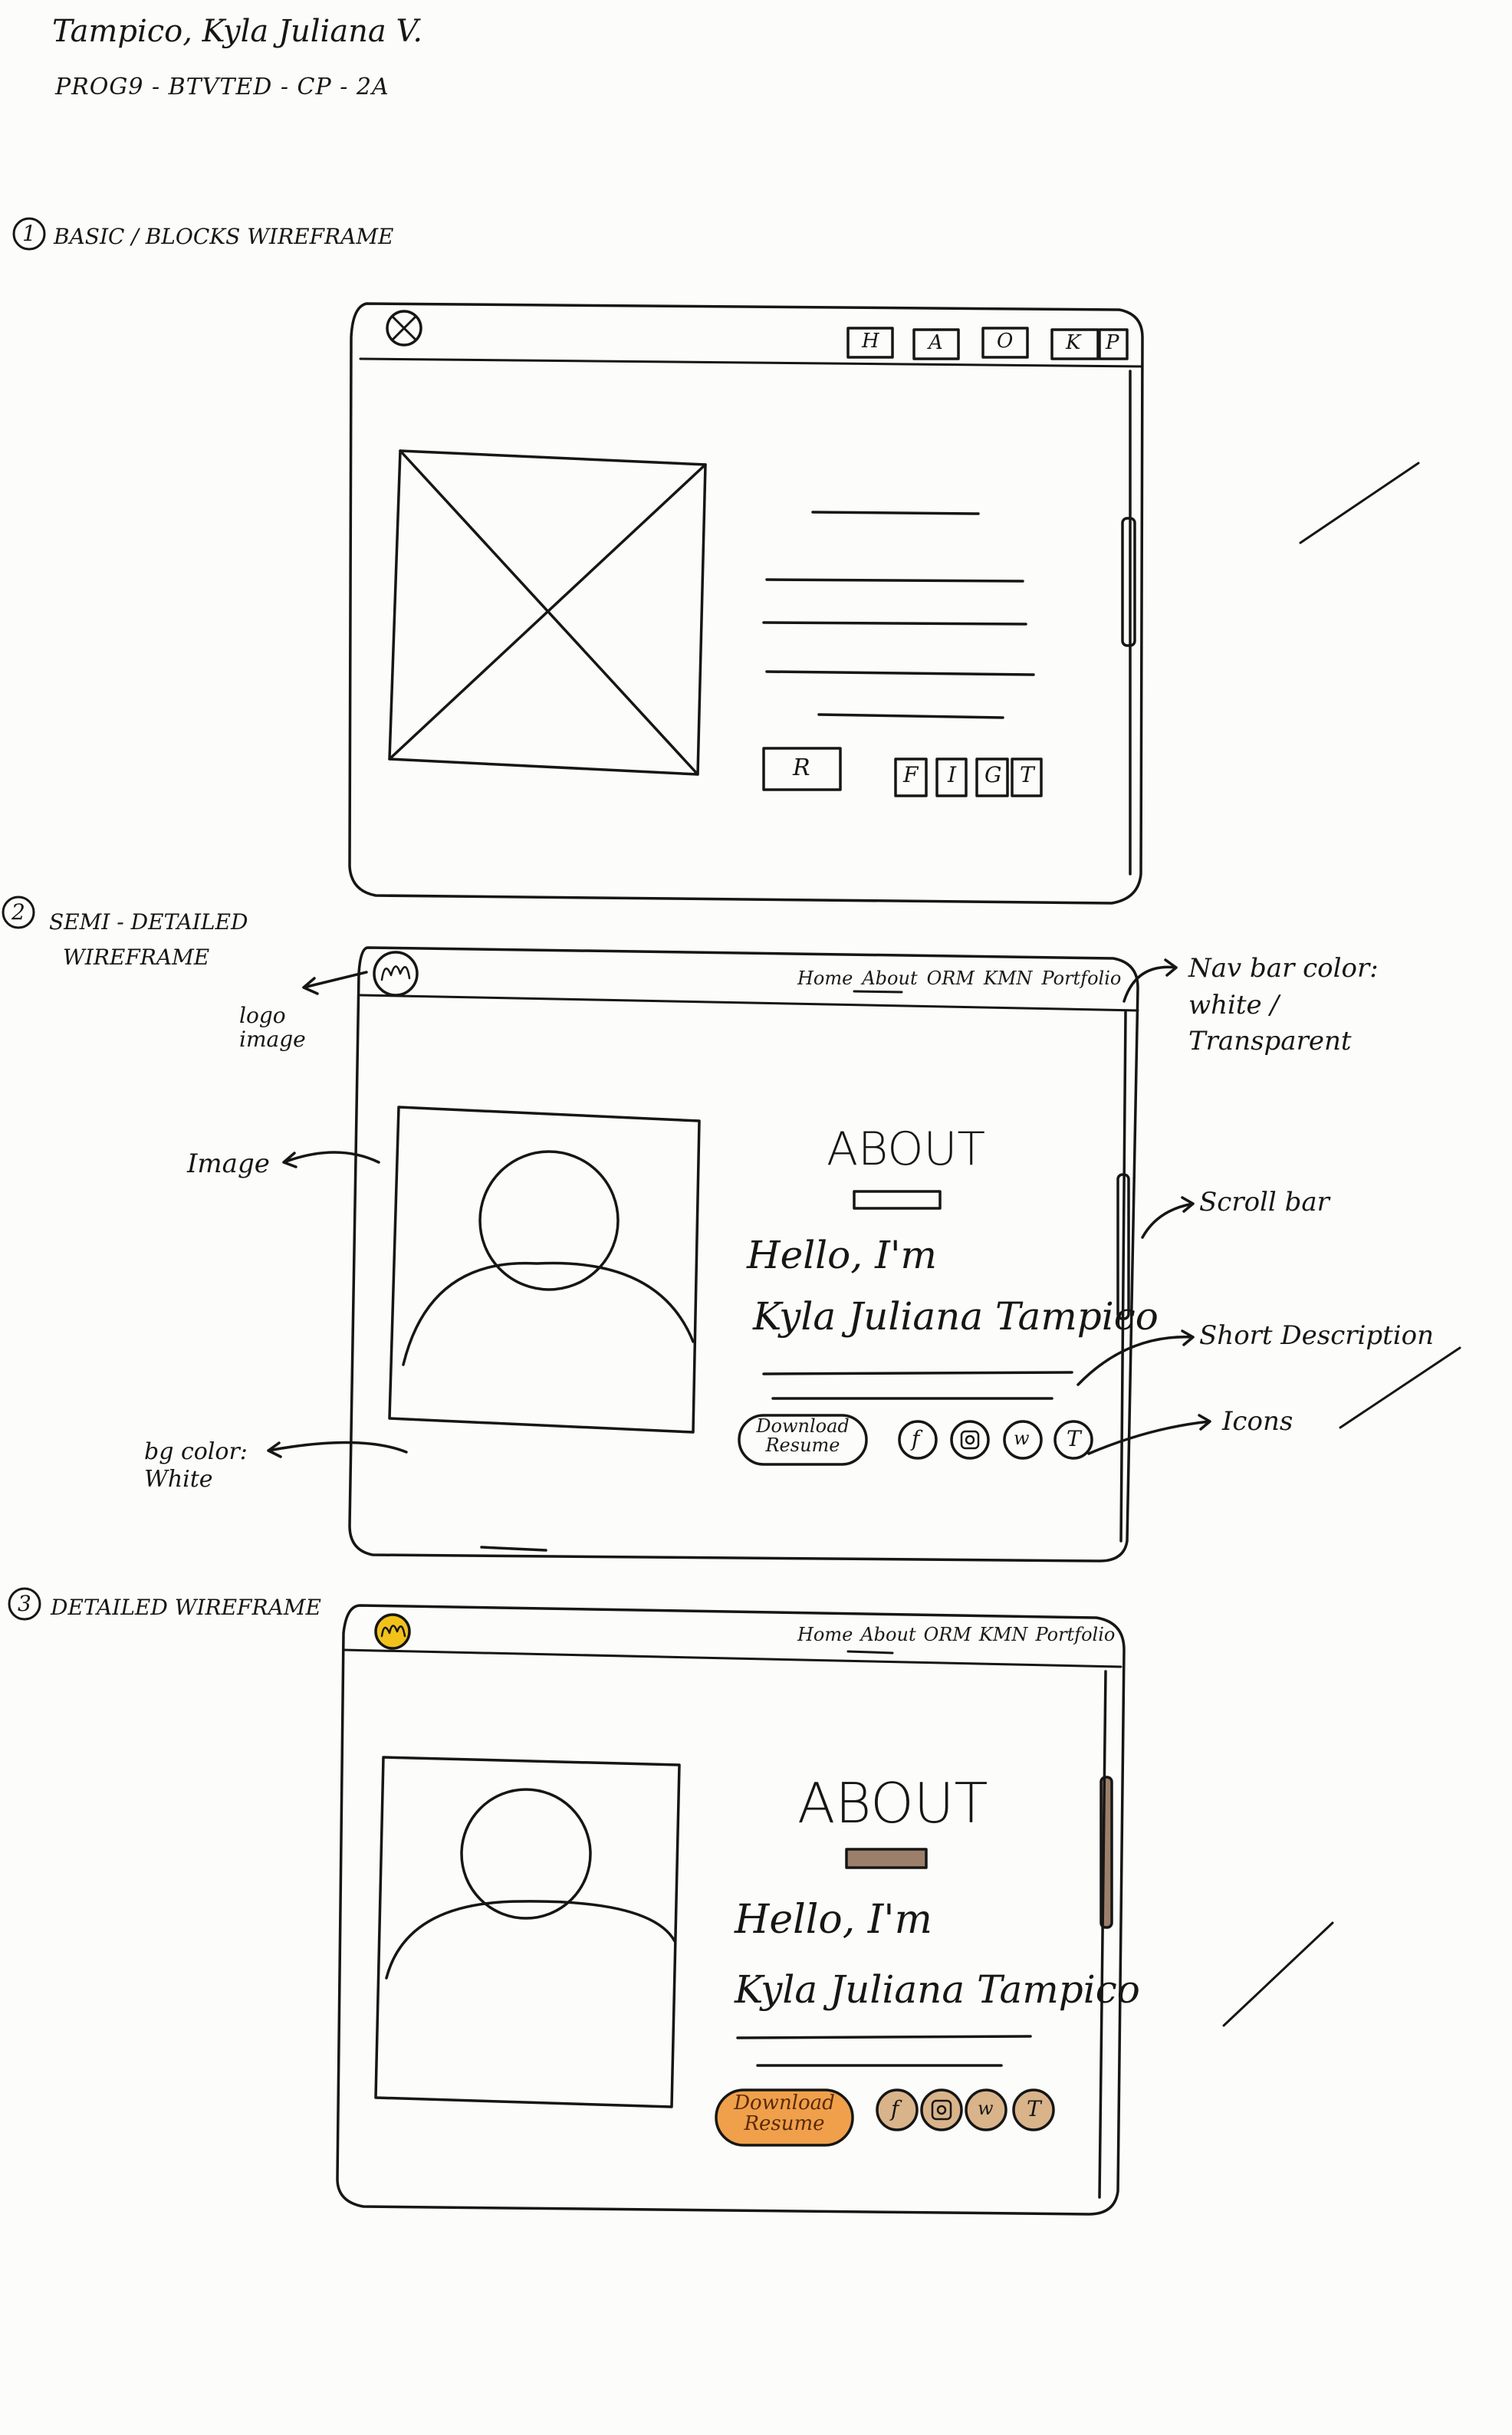 The image size is (1512, 2435). I want to click on nav-box-h-label: H, so click(870, 341).